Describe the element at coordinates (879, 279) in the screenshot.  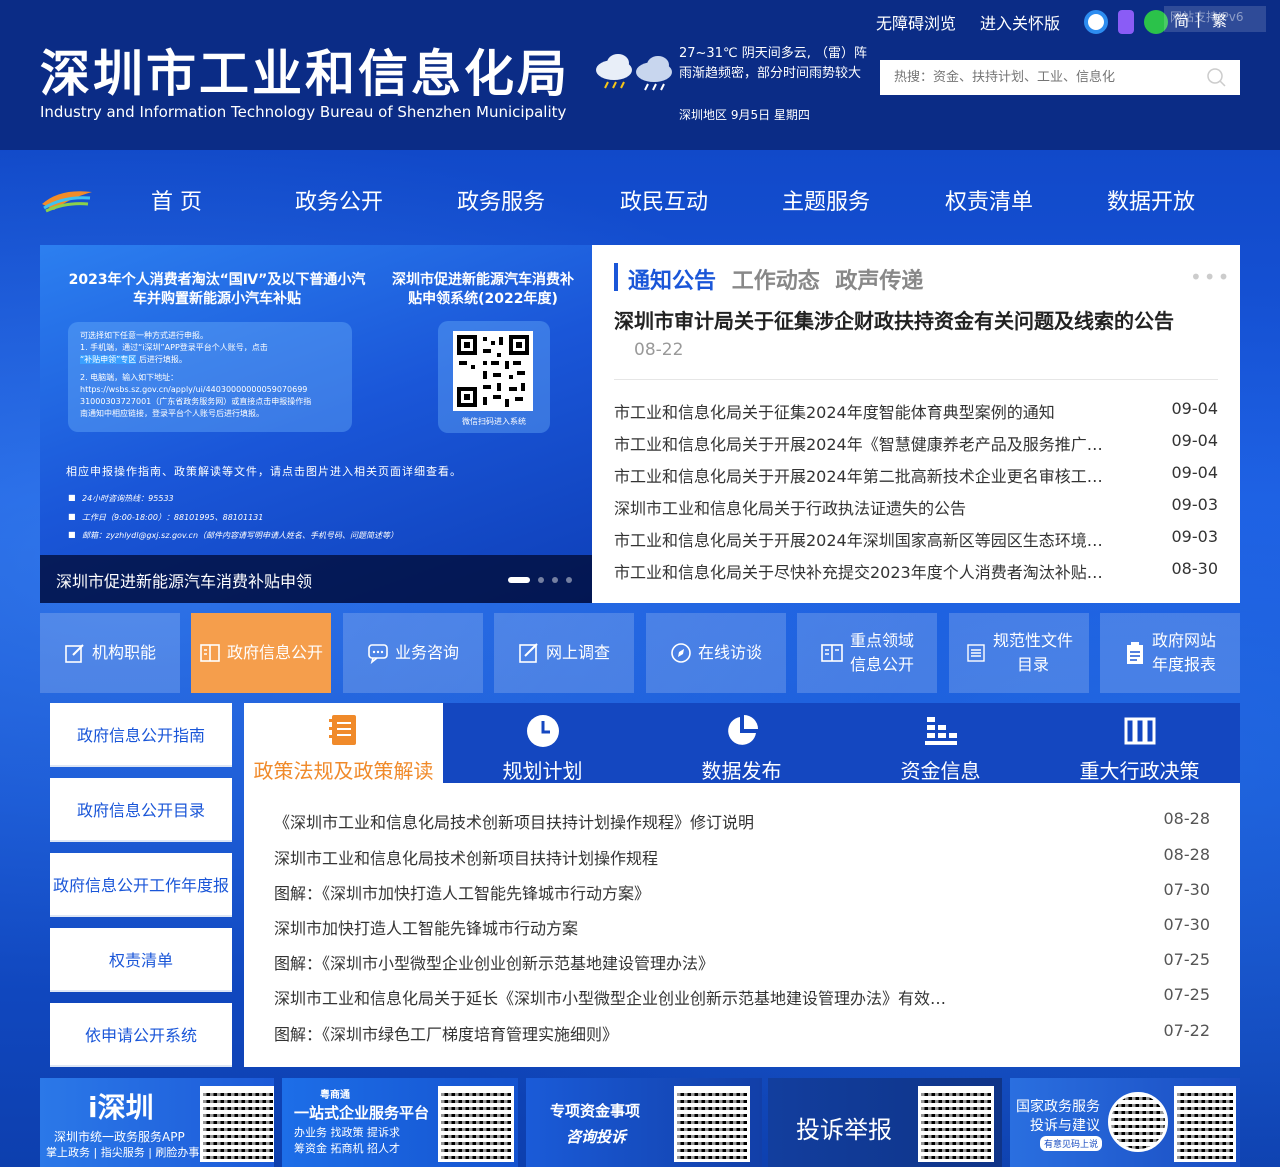
I see `tab-gov-voice: 政声传递` at that location.